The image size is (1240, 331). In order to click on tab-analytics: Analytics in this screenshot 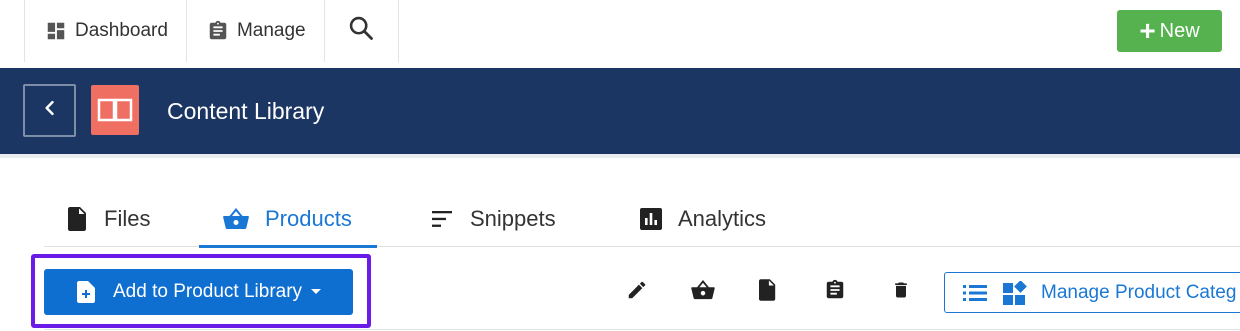, I will do `click(716, 218)`.